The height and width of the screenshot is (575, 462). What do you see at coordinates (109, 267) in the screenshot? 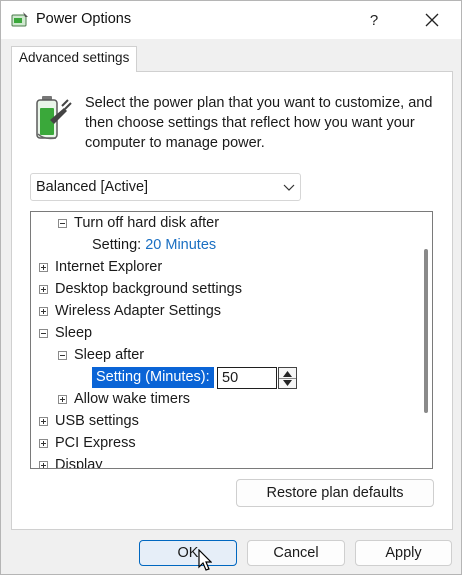
I see `tree-item-label: Internet Explorer` at bounding box center [109, 267].